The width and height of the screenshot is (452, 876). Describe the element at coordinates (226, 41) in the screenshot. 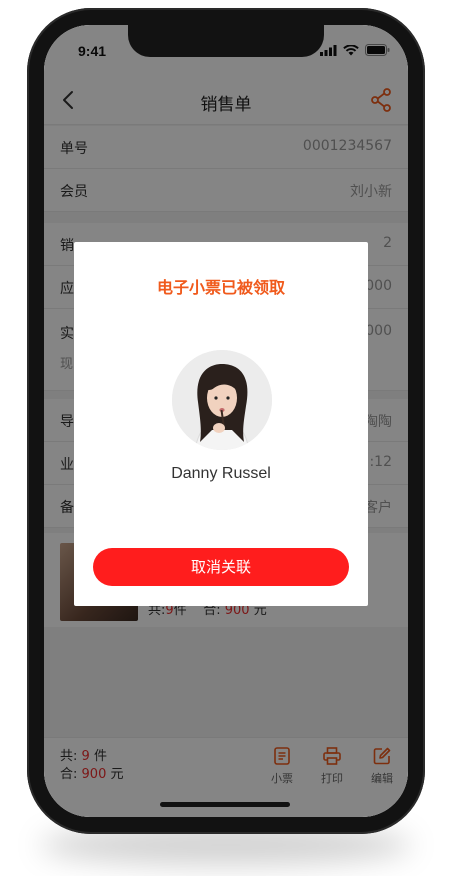

I see `notch` at that location.